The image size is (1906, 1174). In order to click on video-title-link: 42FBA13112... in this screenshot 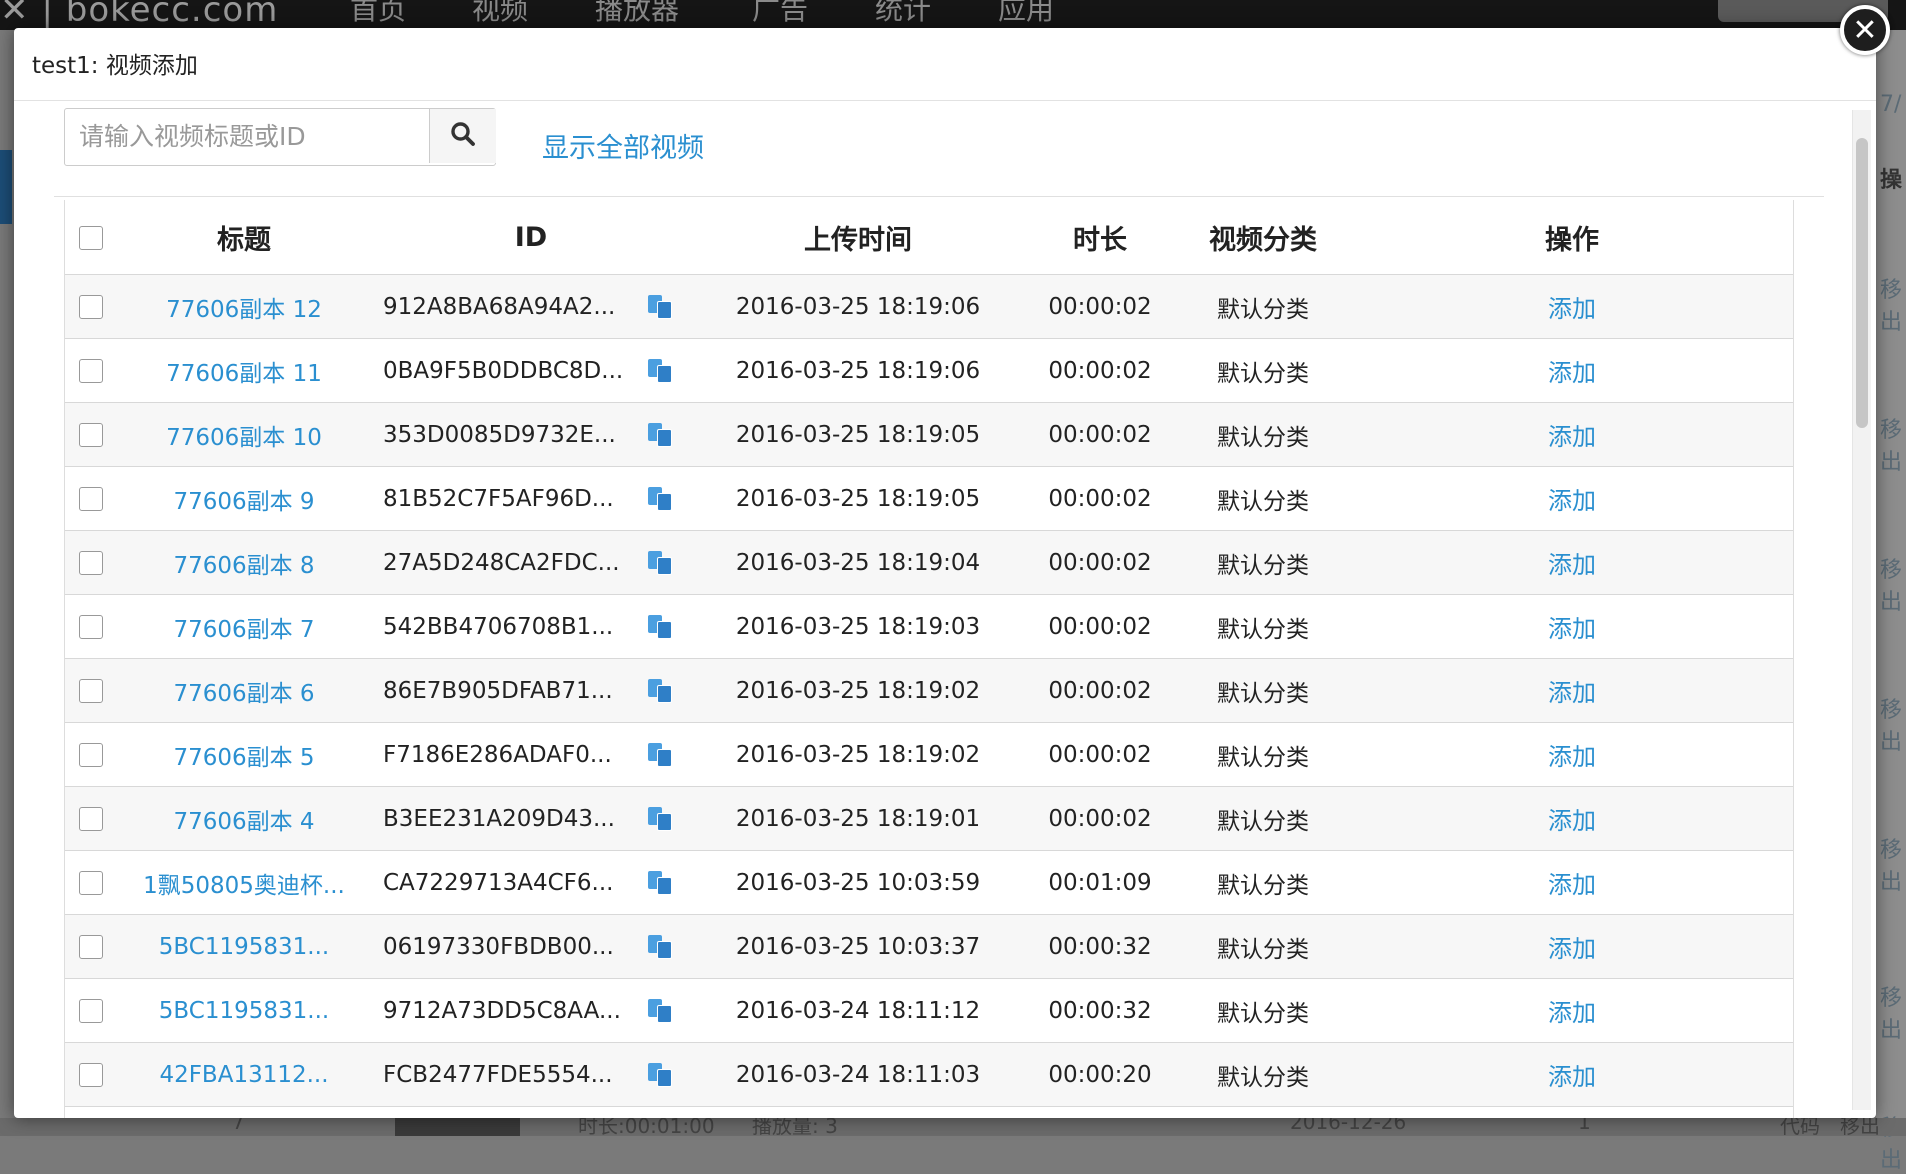, I will do `click(243, 1075)`.